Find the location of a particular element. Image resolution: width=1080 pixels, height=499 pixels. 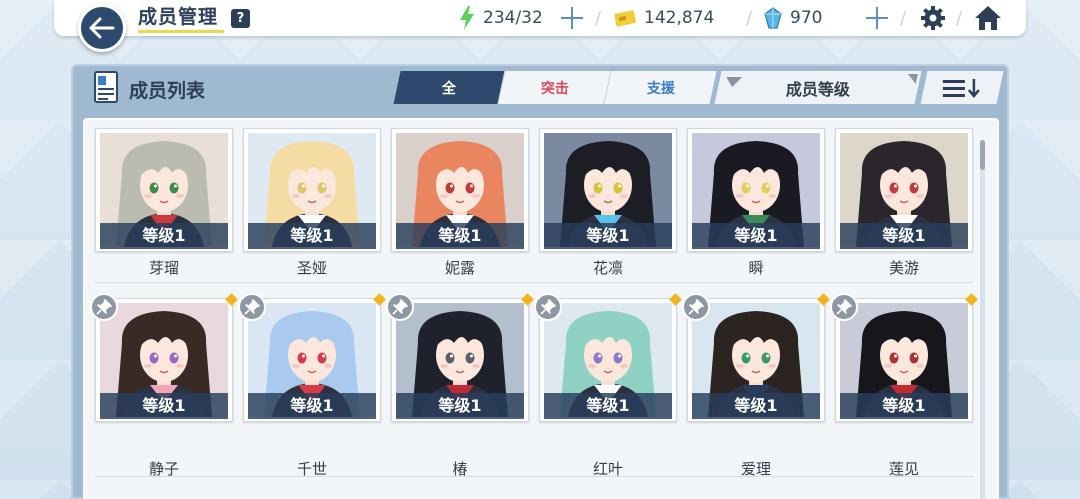

stamina-resource: 234/32 is located at coordinates (501, 18).